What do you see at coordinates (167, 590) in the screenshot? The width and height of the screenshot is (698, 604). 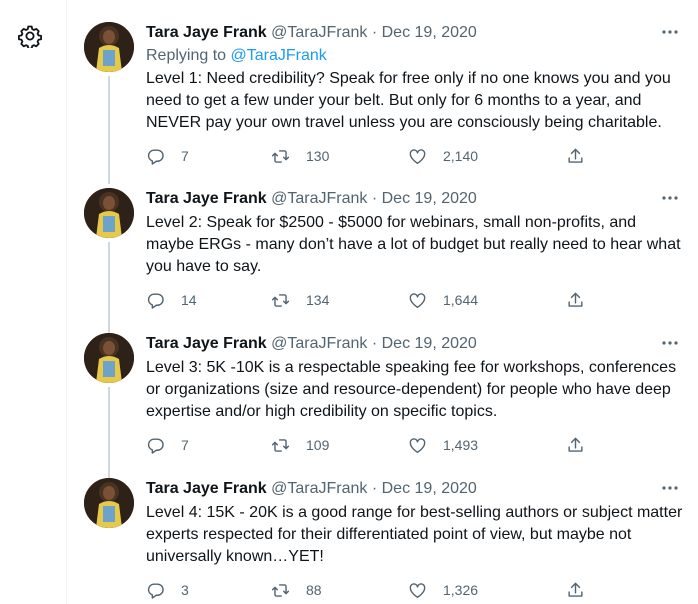 I see `reply-button: 3` at bounding box center [167, 590].